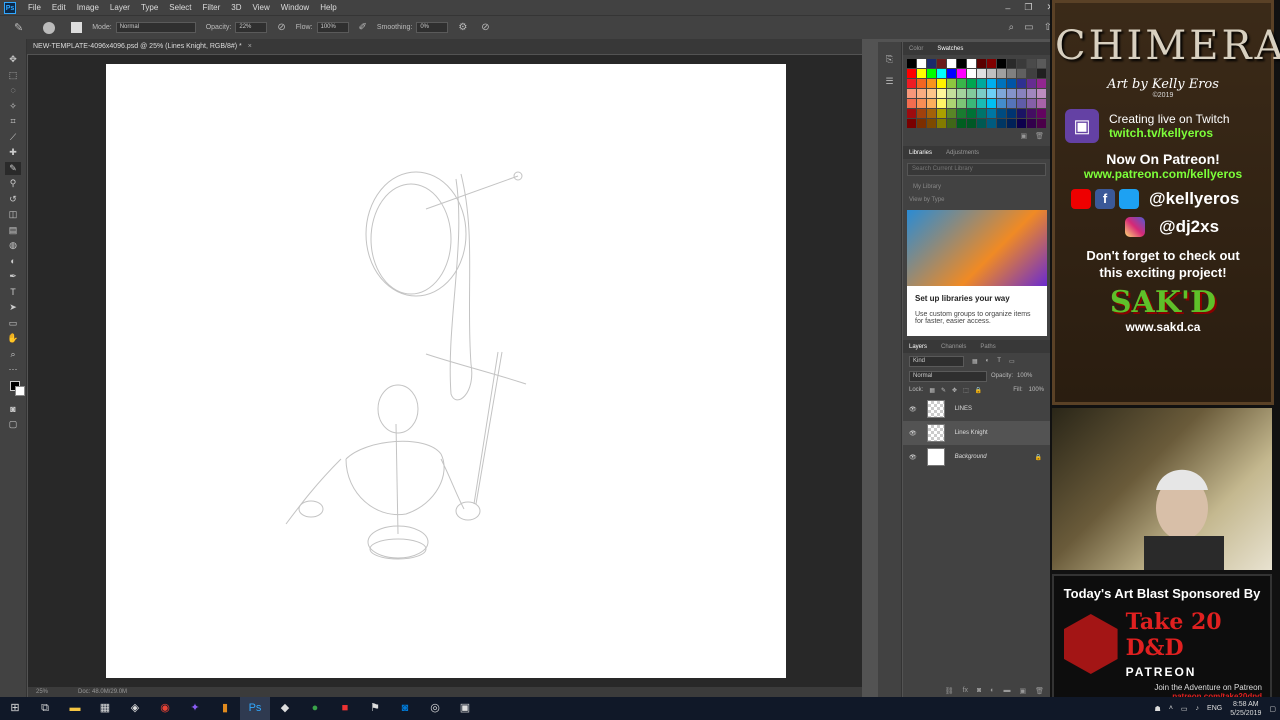  Describe the element at coordinates (465, 708) in the screenshot. I see `app-icon: ▣` at that location.